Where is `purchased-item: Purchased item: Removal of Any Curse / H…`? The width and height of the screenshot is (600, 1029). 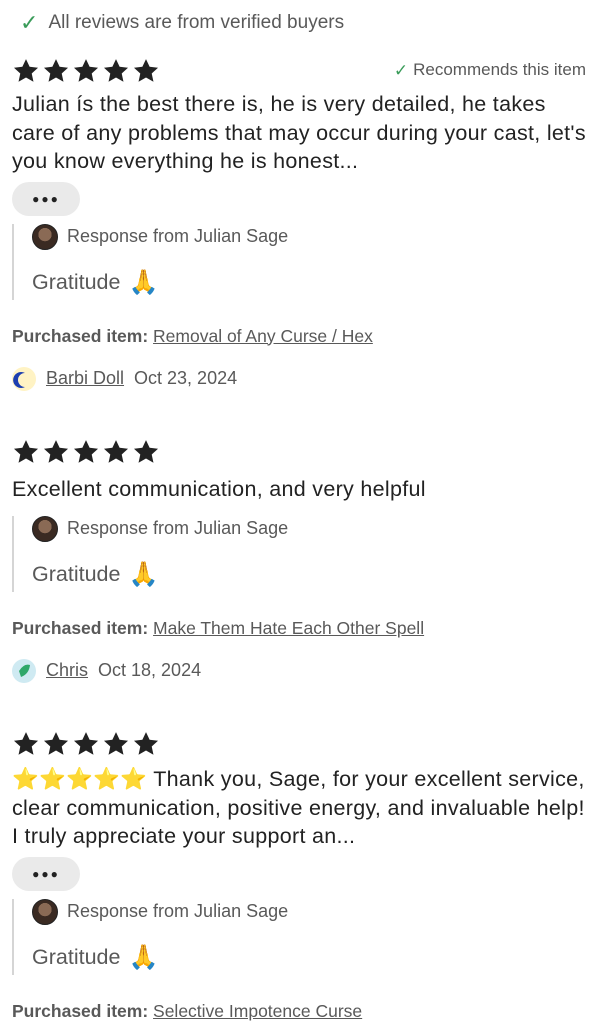
purchased-item: Purchased item: Removal of Any Curse / H… is located at coordinates (301, 336).